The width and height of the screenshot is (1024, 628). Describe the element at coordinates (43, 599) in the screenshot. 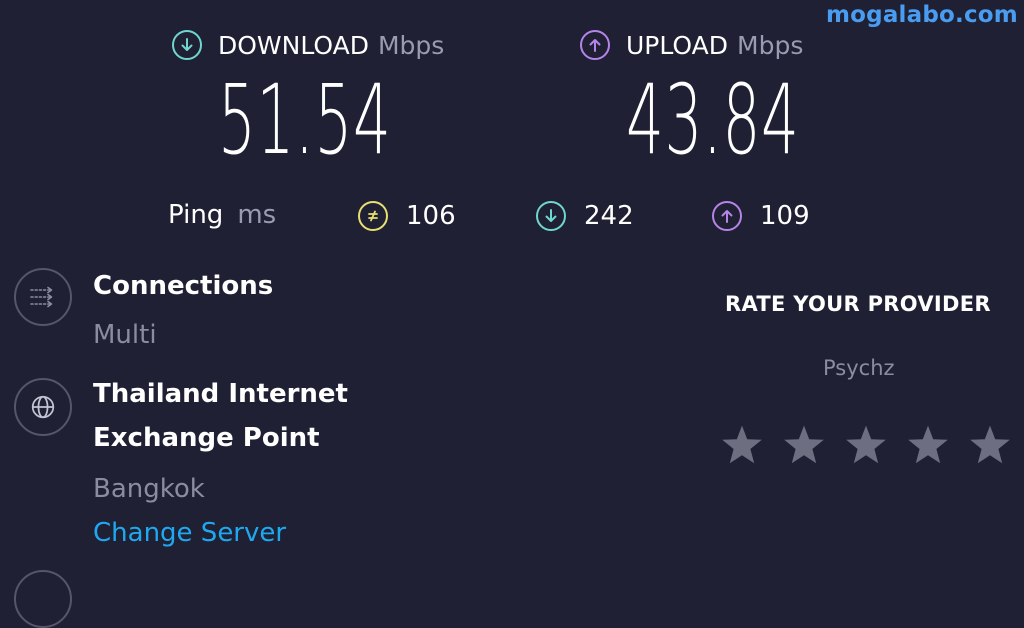

I see `next-section-icon` at that location.